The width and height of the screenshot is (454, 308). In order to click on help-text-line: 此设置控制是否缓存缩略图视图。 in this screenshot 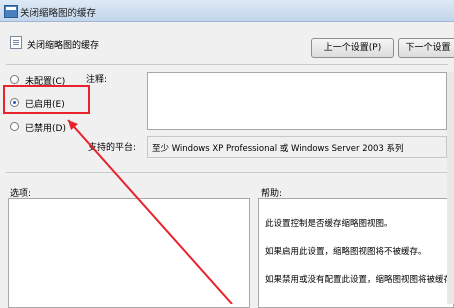, I will do `click(329, 224)`.